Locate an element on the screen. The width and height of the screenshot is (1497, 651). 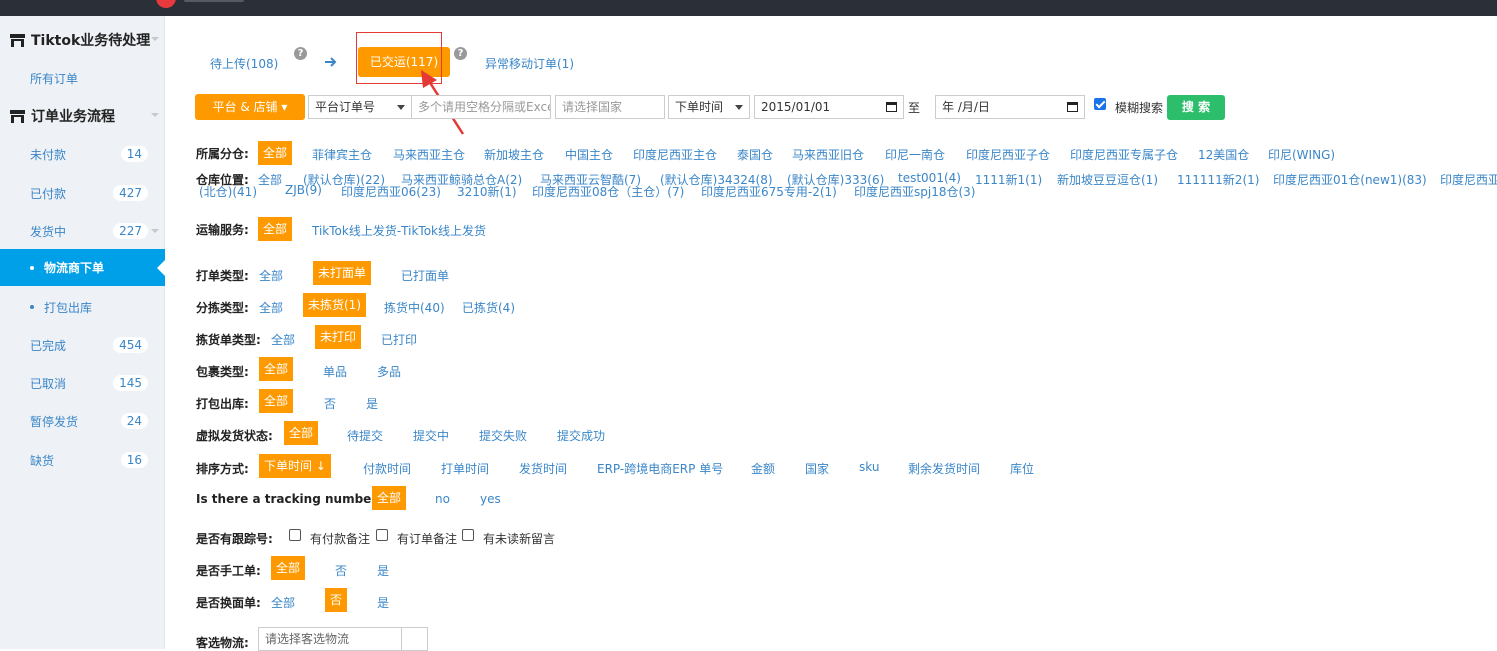
sidebar-group-tiktok: Tiktok业务待处理 is located at coordinates (82, 40).